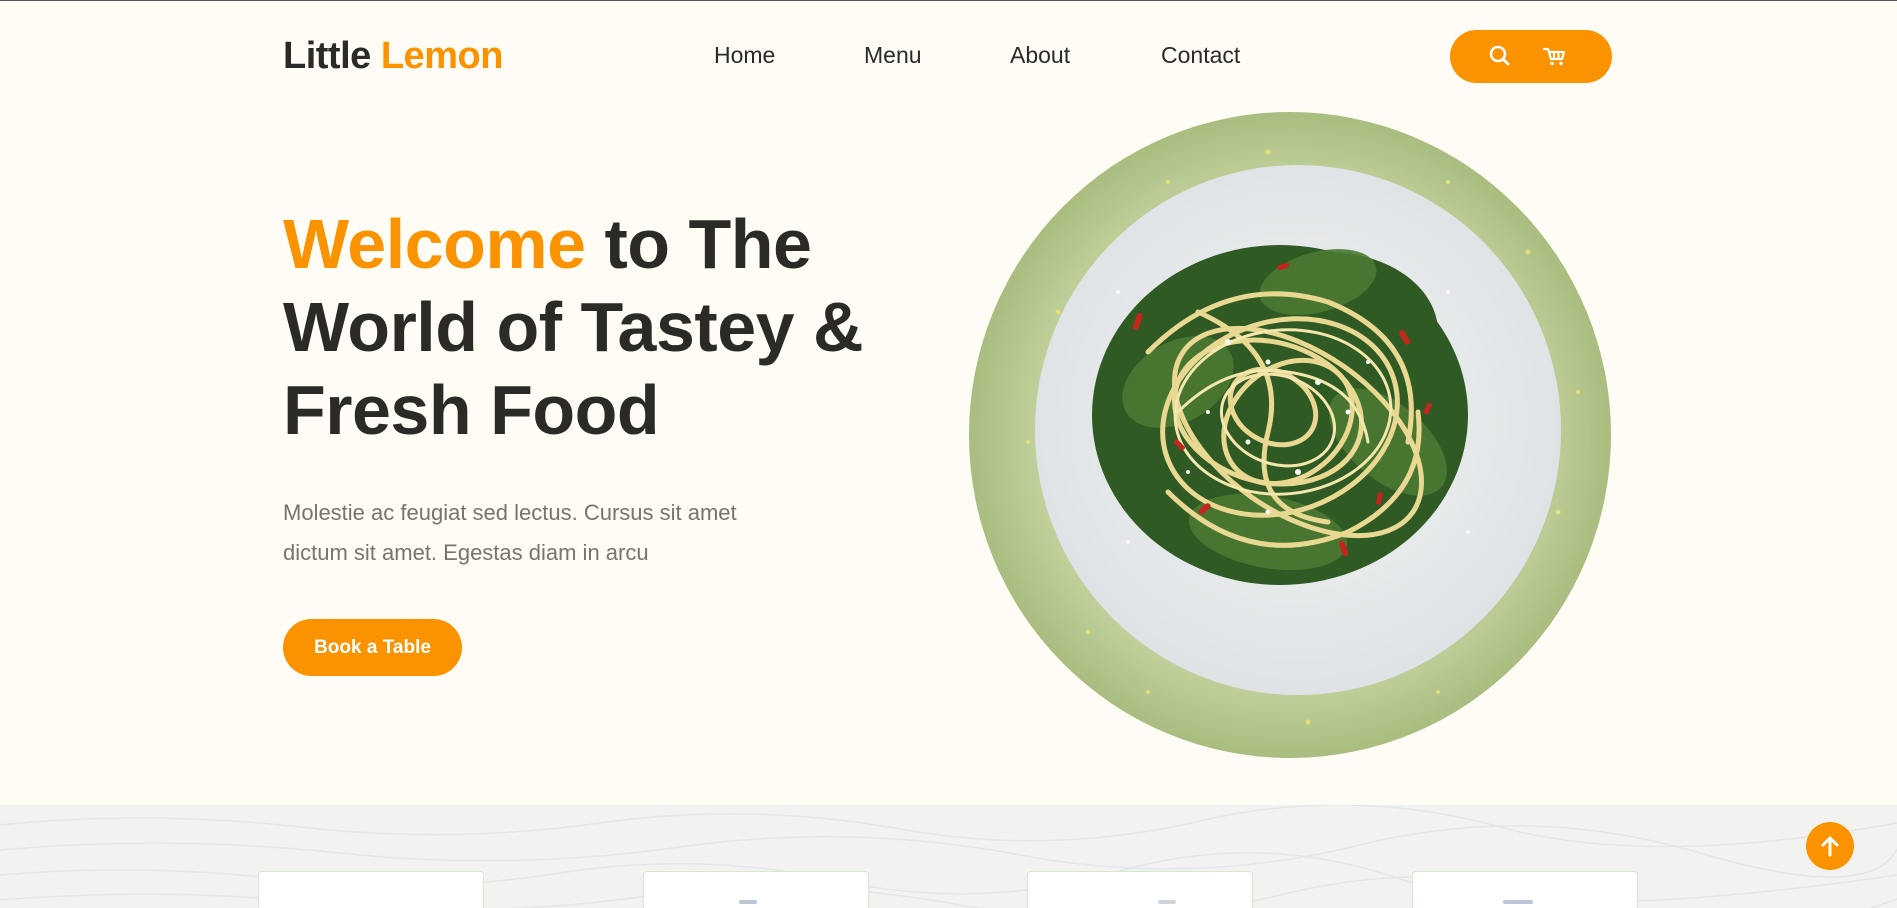 This screenshot has width=1897, height=908. Describe the element at coordinates (442, 56) in the screenshot. I see `logo-text-accent: Lemon` at that location.